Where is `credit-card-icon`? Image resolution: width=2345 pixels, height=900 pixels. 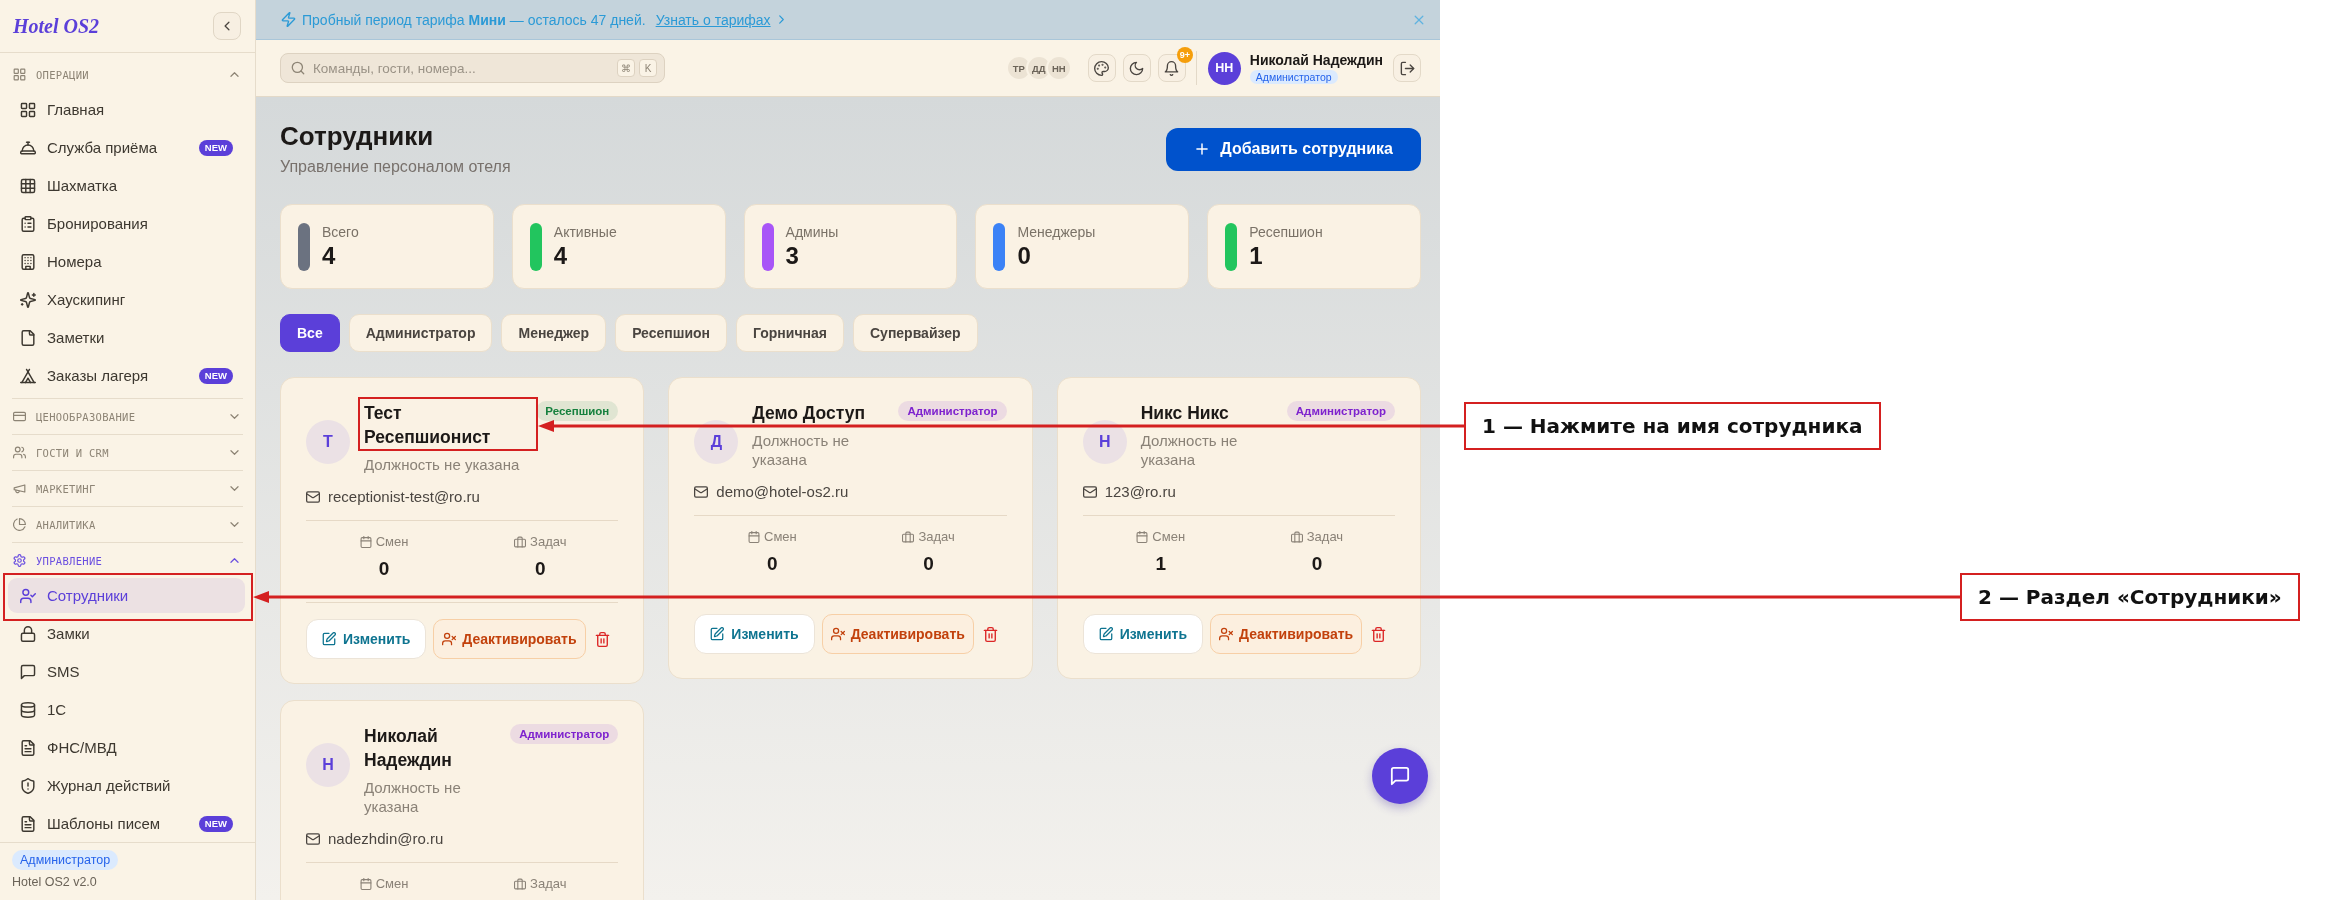 credit-card-icon is located at coordinates (19, 416).